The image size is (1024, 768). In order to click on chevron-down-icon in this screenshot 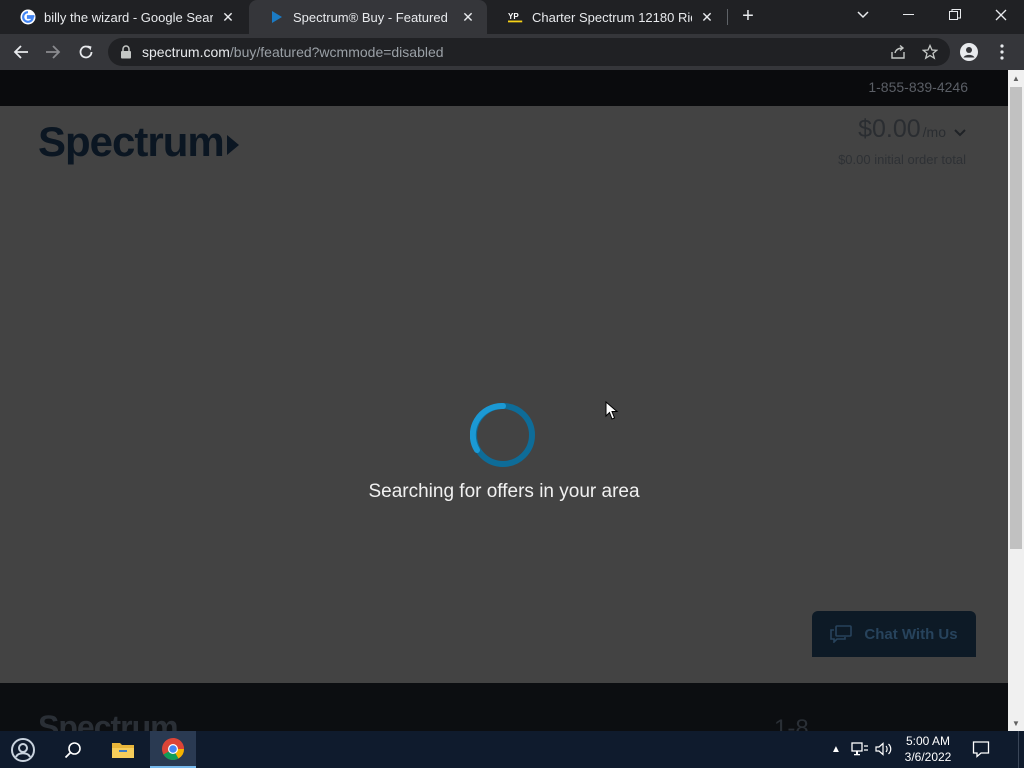, I will do `click(960, 132)`.